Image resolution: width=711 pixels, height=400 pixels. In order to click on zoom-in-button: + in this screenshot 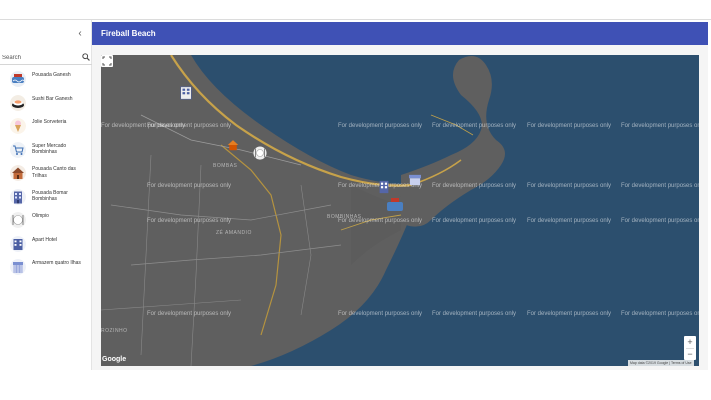, I will do `click(690, 342)`.